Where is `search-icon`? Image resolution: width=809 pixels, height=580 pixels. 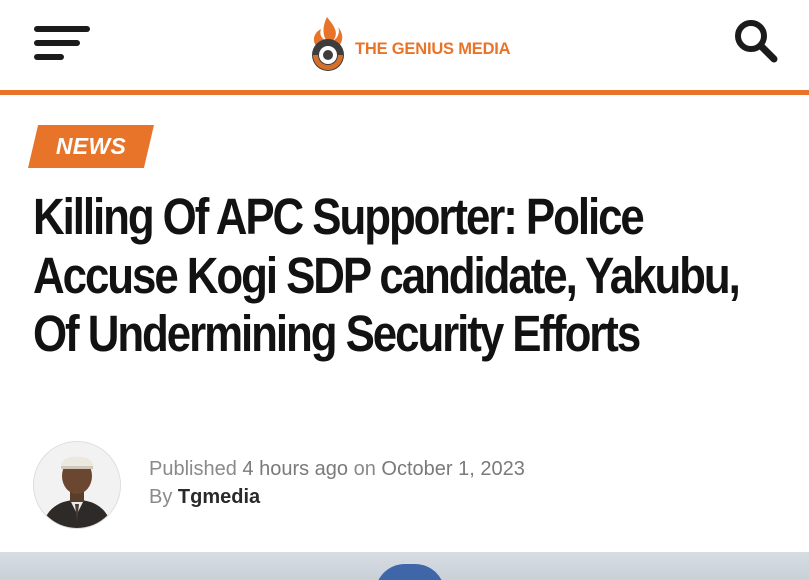 search-icon is located at coordinates (756, 41).